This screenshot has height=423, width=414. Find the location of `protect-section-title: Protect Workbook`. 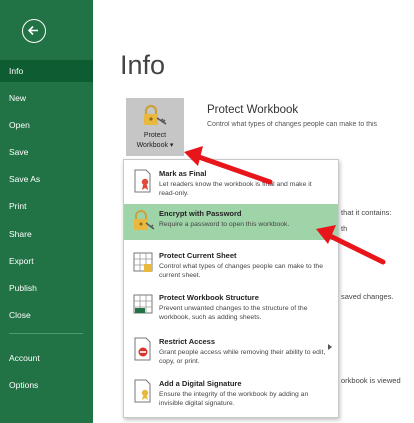

protect-section-title: Protect Workbook is located at coordinates (253, 110).